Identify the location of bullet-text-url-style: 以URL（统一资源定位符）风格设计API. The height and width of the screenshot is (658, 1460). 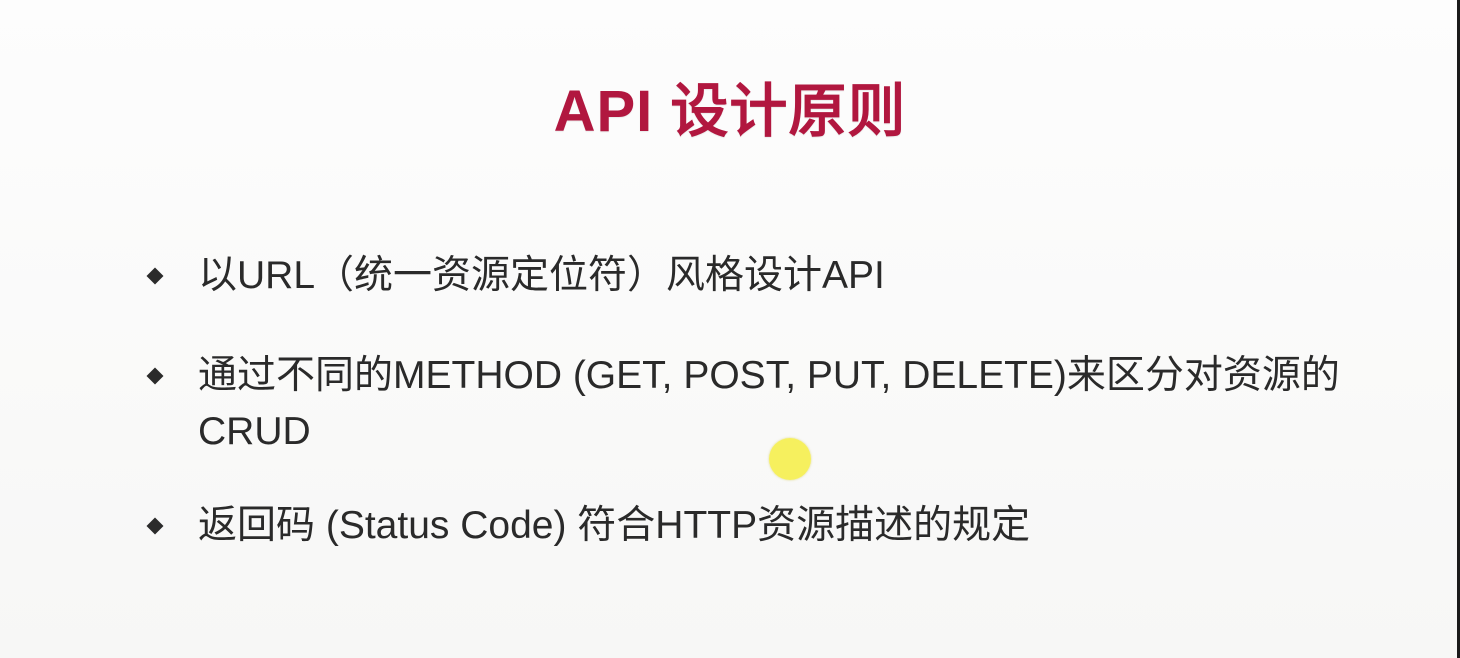
(541, 275).